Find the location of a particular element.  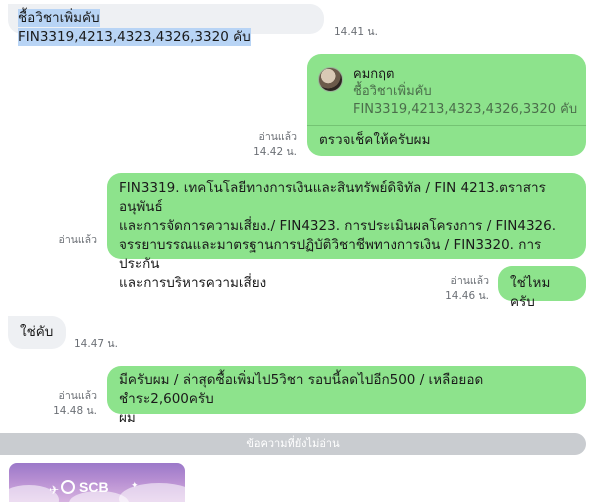

scb-logo-text: SCB is located at coordinates (94, 487).